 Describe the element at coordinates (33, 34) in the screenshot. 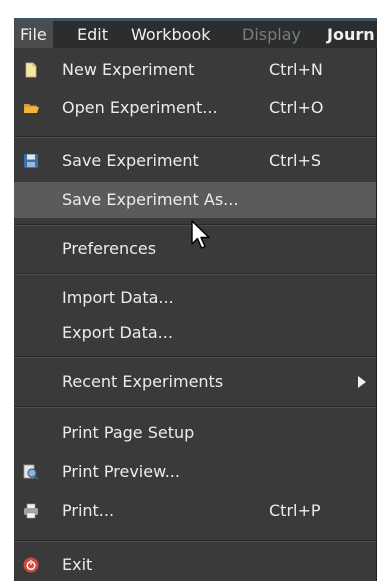

I see `menu-file: File` at that location.